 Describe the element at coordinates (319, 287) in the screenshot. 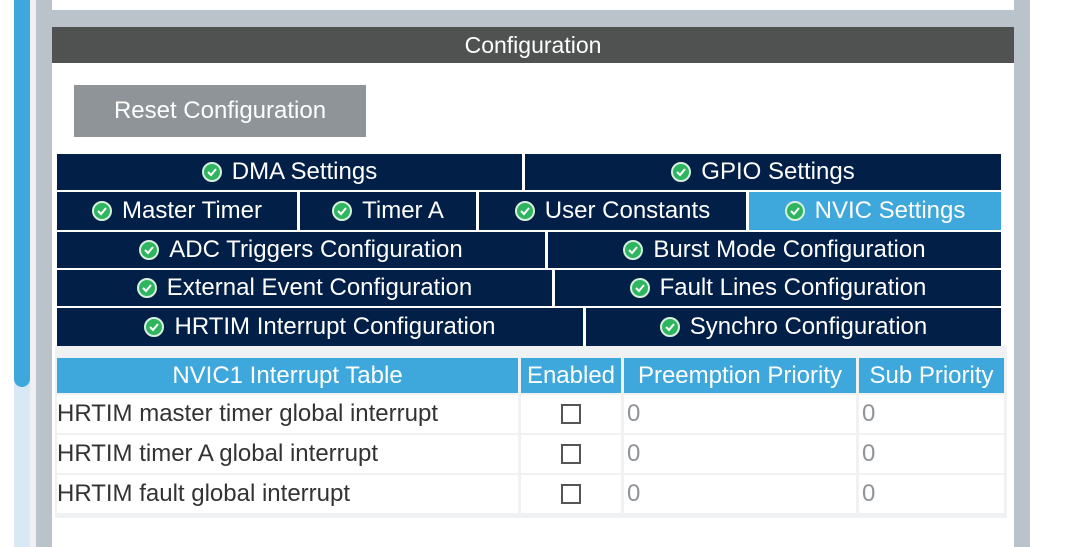

I see `tab-label: External Event Configuration` at that location.